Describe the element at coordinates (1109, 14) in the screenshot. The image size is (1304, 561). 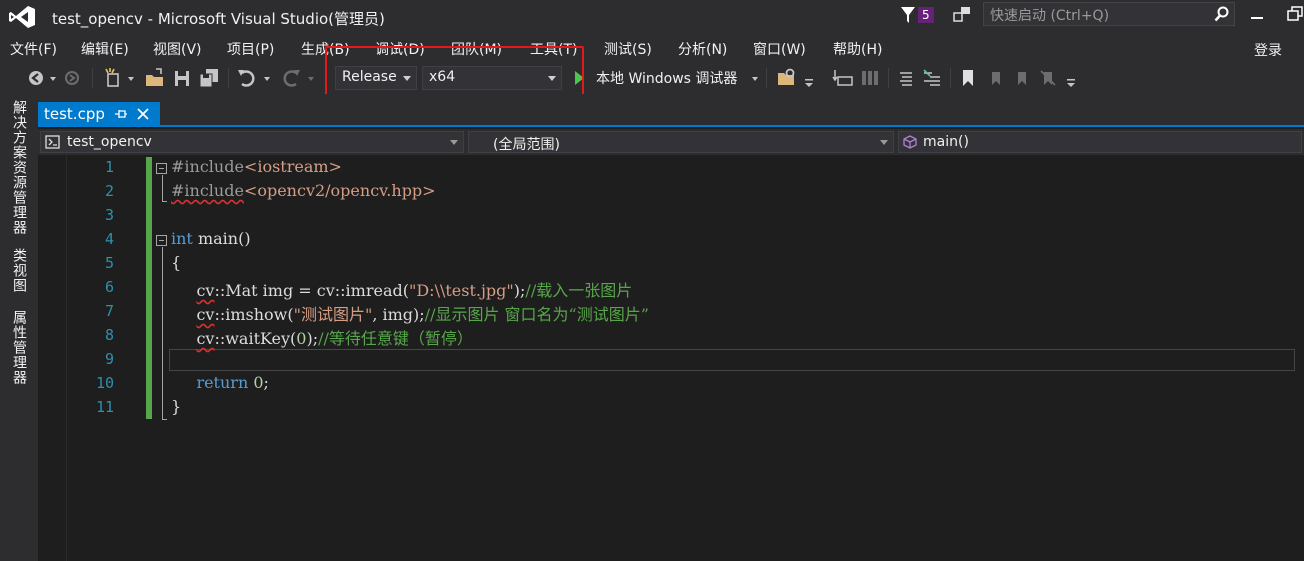
I see `quick-launch-input: 快速启动 (Ctrl+Q)` at that location.